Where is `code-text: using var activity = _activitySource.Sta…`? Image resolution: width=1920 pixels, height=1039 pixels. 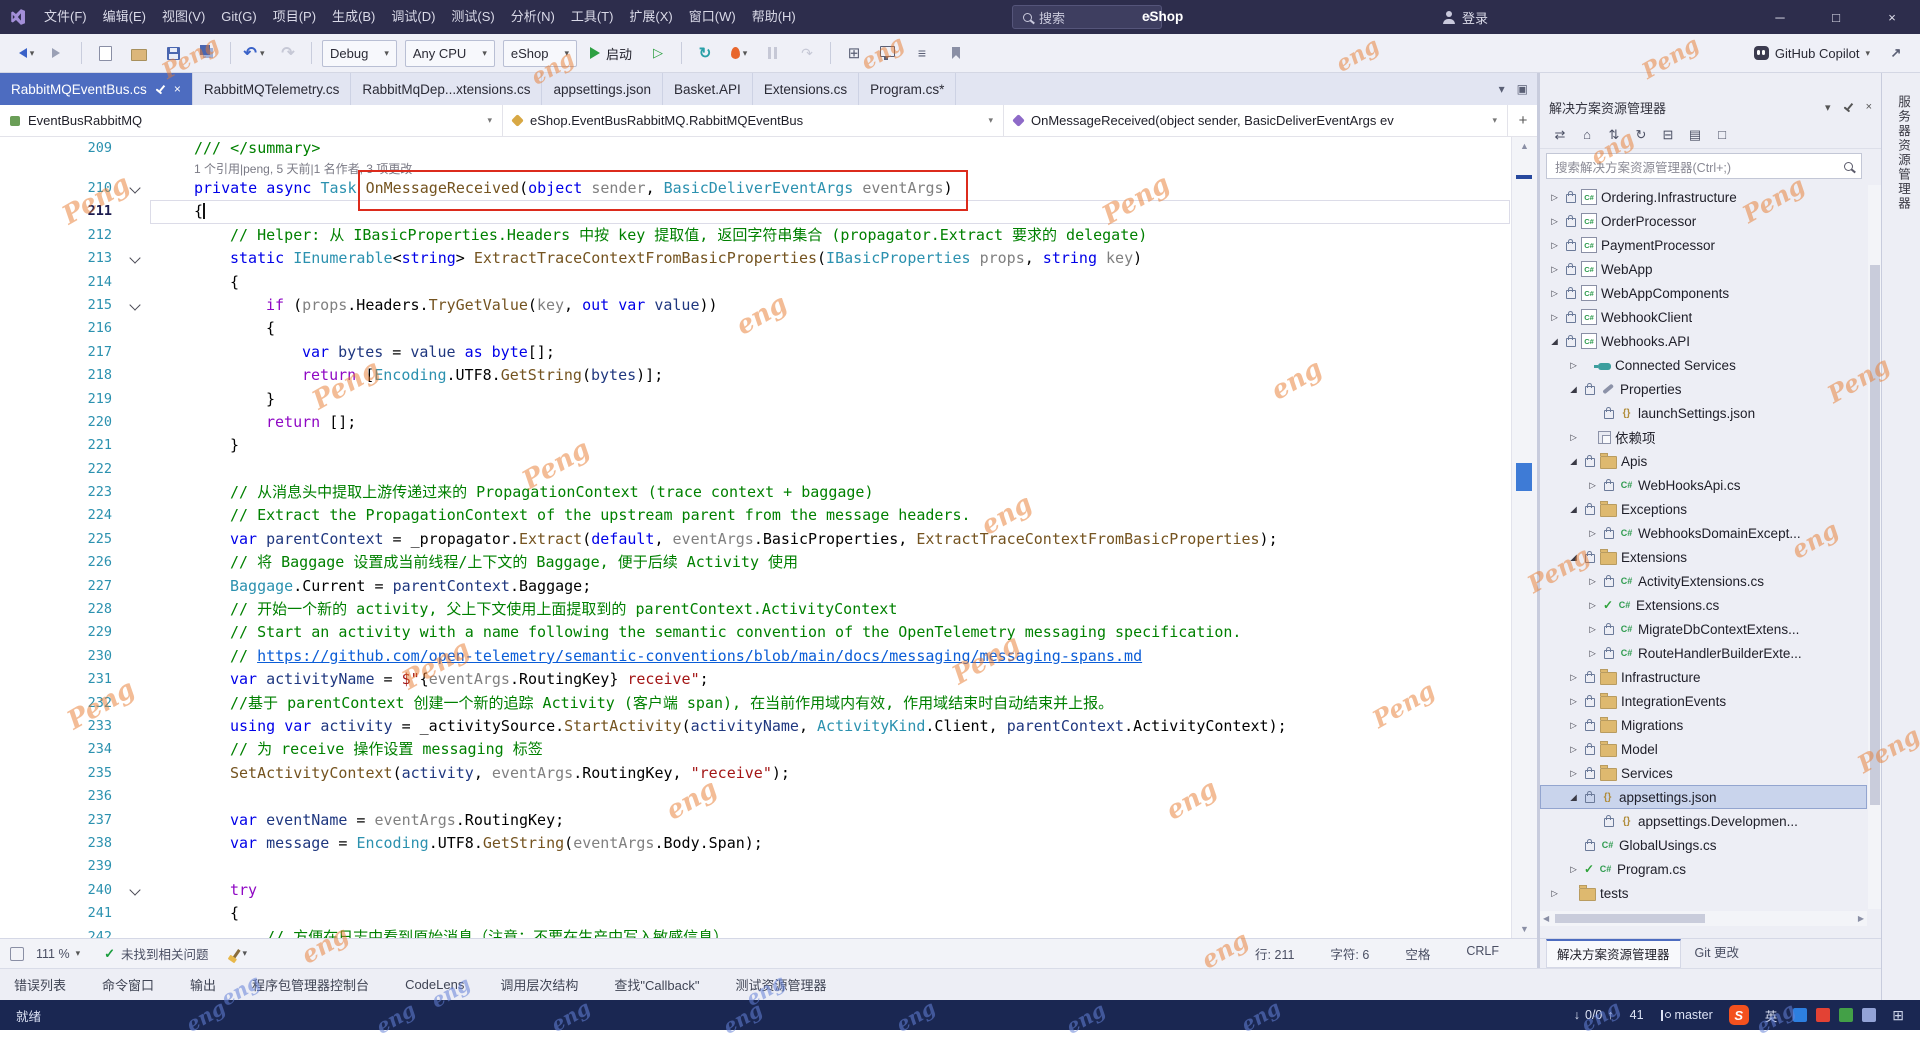 code-text: using var activity = _activitySource.Sta… is located at coordinates (830, 726).